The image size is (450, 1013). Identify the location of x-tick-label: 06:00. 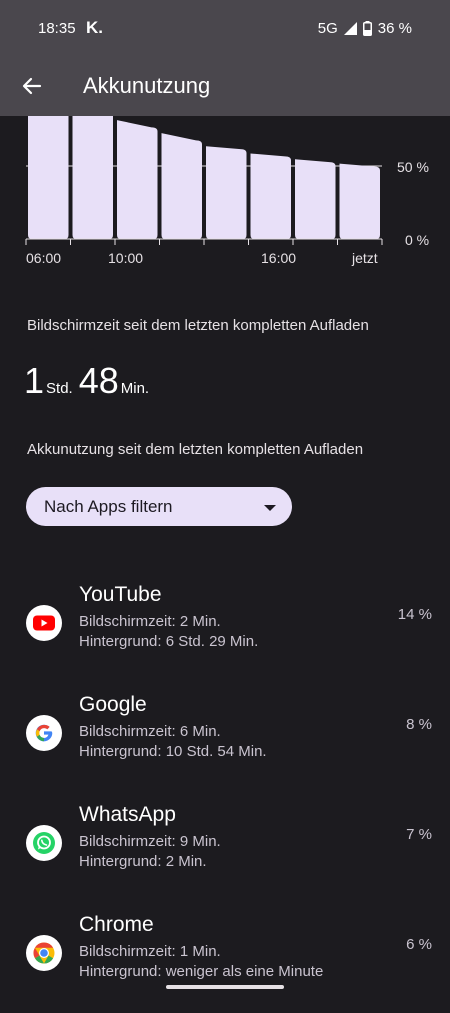
(43, 258).